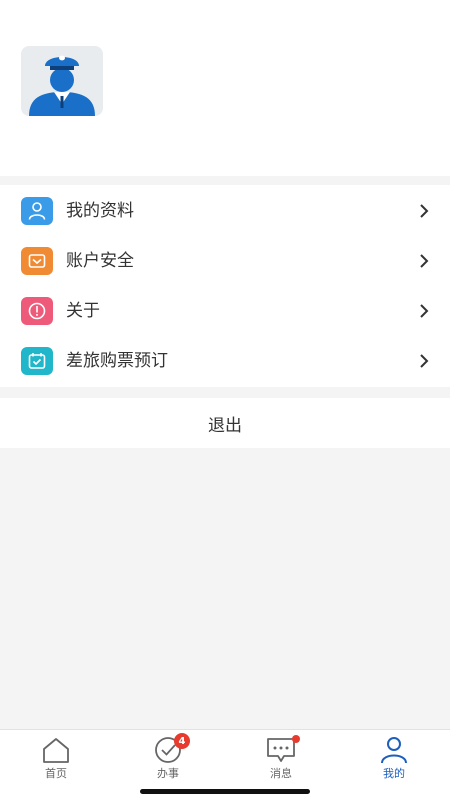 Image resolution: width=450 pixels, height=800 pixels. I want to click on menu-label: 账户安全, so click(100, 261).